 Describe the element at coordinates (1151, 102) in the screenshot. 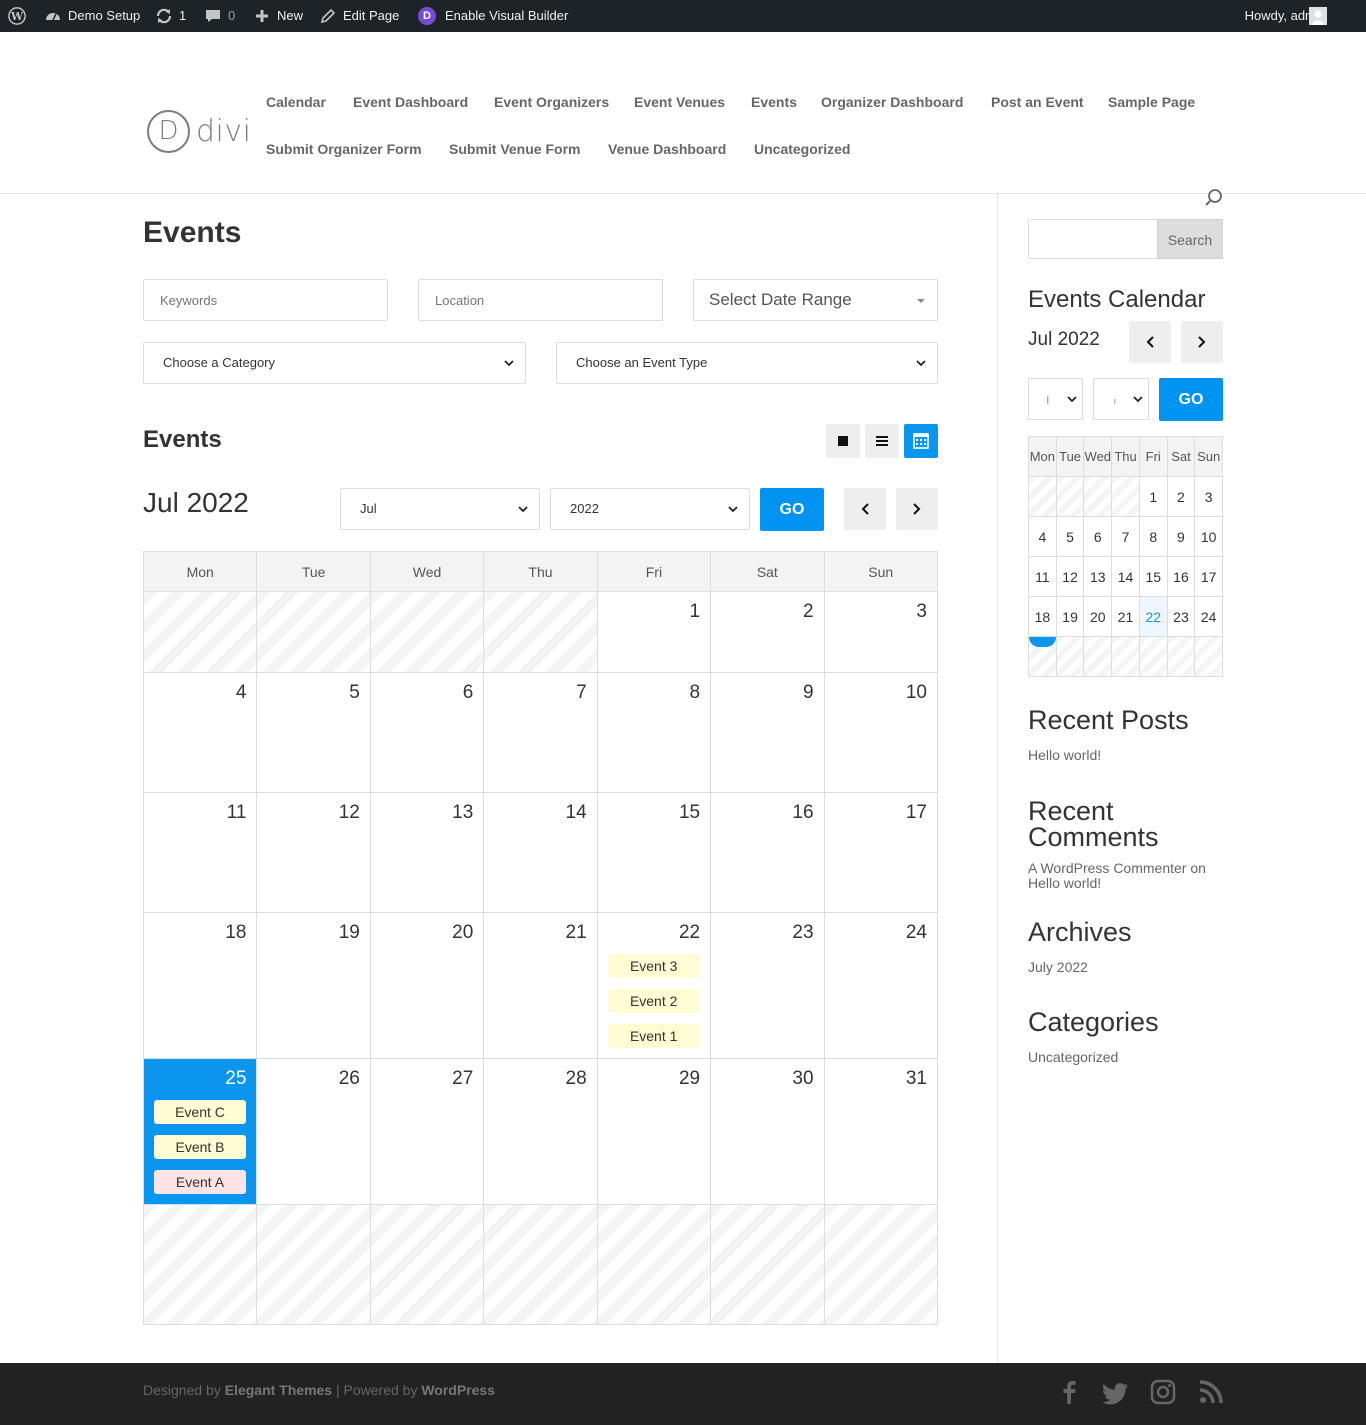

I see `nav-sample-page: Sample Page` at that location.